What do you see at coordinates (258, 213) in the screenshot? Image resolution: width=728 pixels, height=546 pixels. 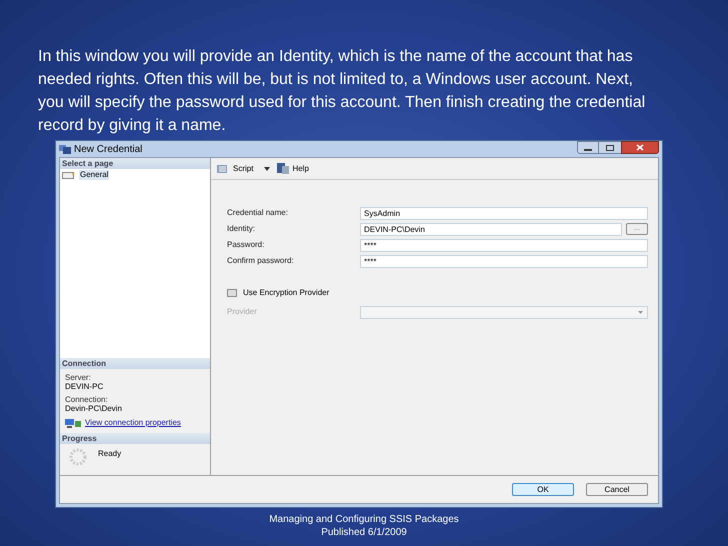 I see `field-label: Credential name:` at bounding box center [258, 213].